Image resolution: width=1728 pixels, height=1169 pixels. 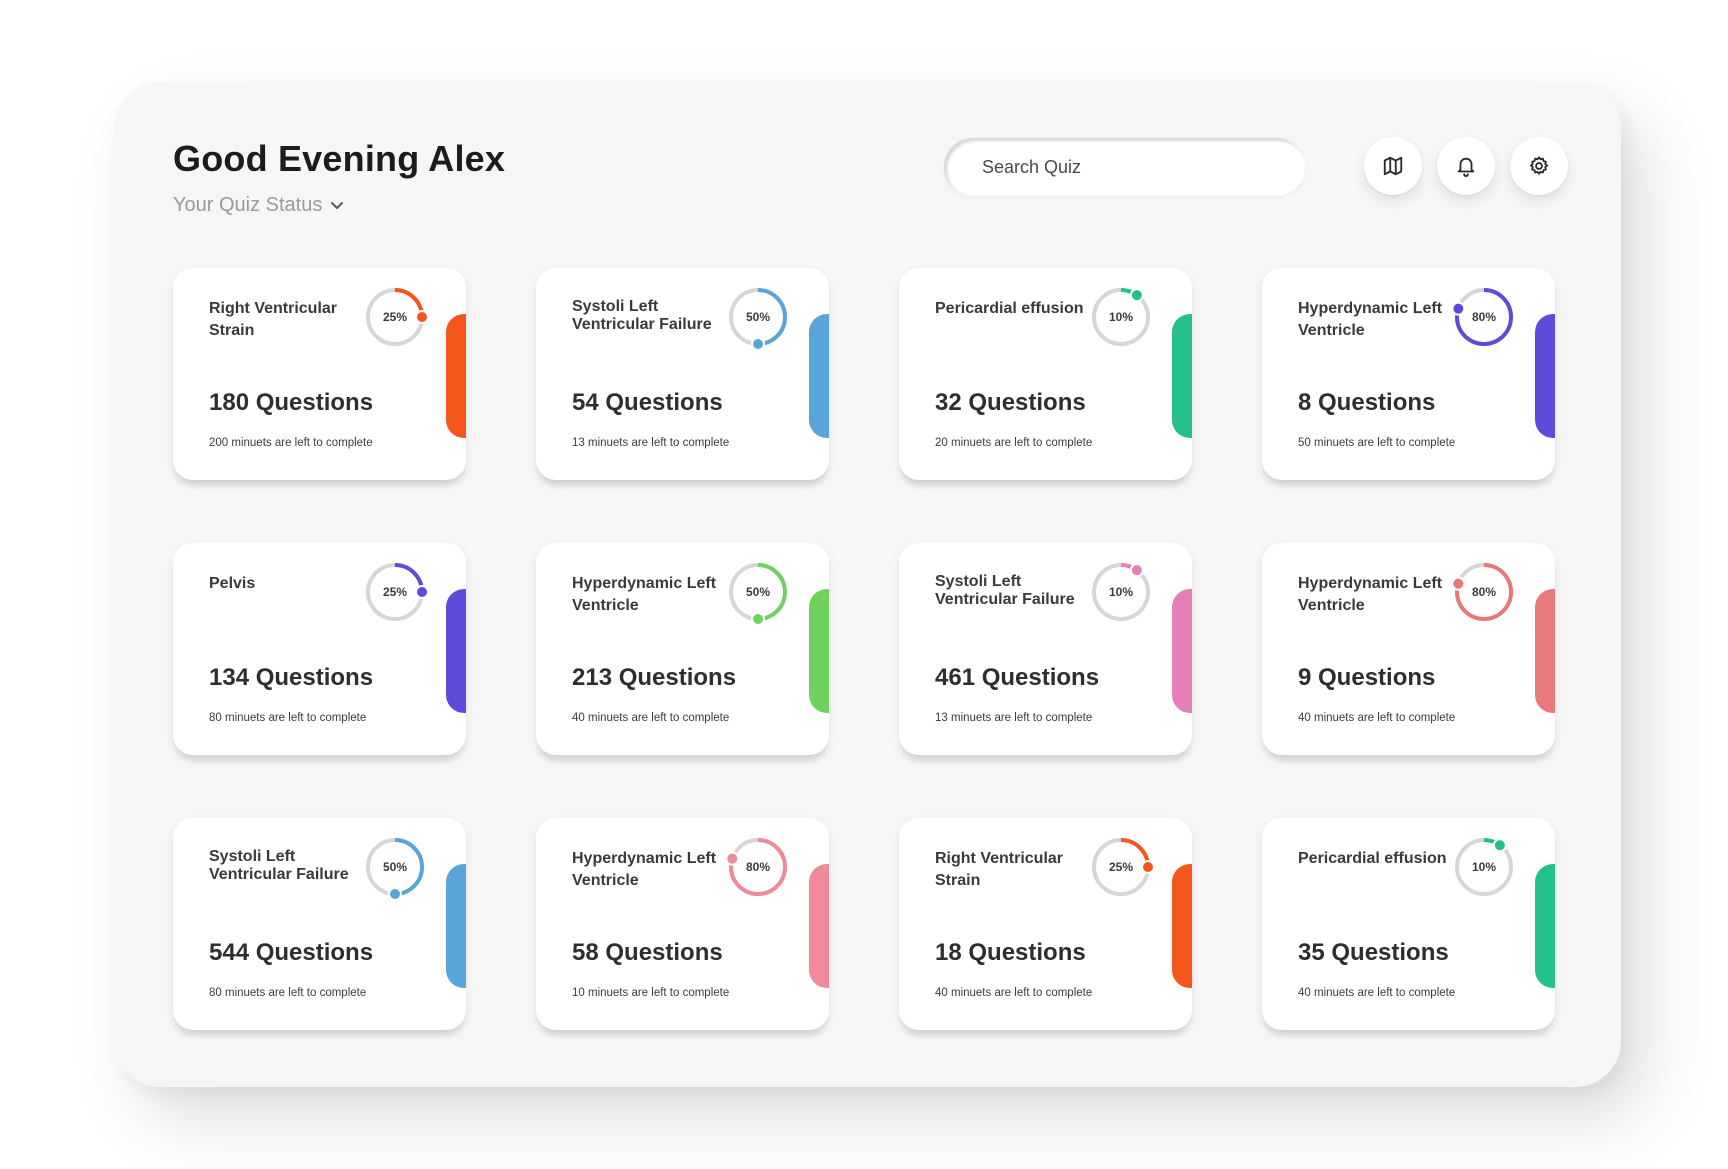 I want to click on time-left-text: 20 minuets are left to complete, so click(x=1014, y=443).